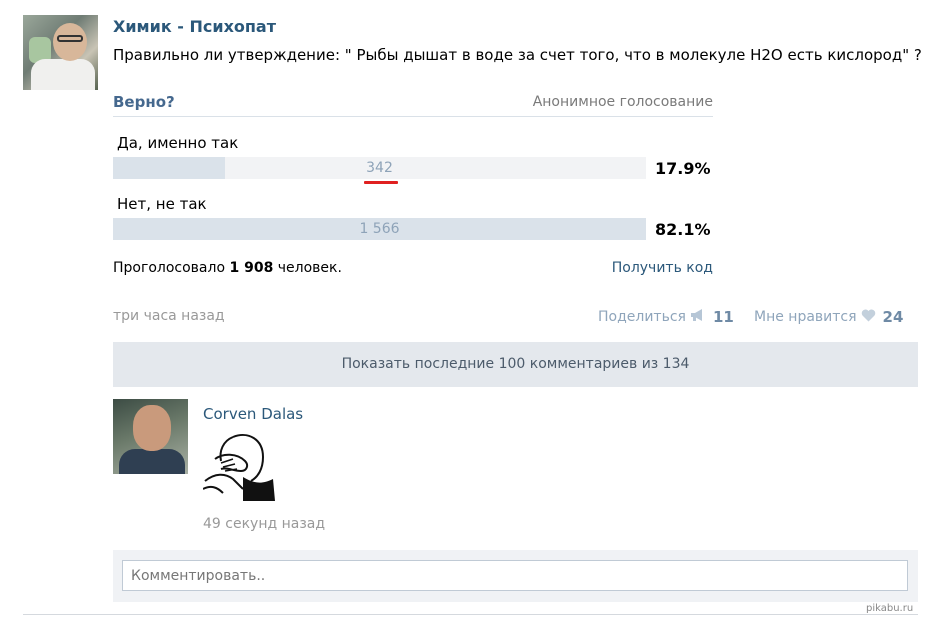 The width and height of the screenshot is (942, 618). I want to click on poll-divider, so click(413, 116).